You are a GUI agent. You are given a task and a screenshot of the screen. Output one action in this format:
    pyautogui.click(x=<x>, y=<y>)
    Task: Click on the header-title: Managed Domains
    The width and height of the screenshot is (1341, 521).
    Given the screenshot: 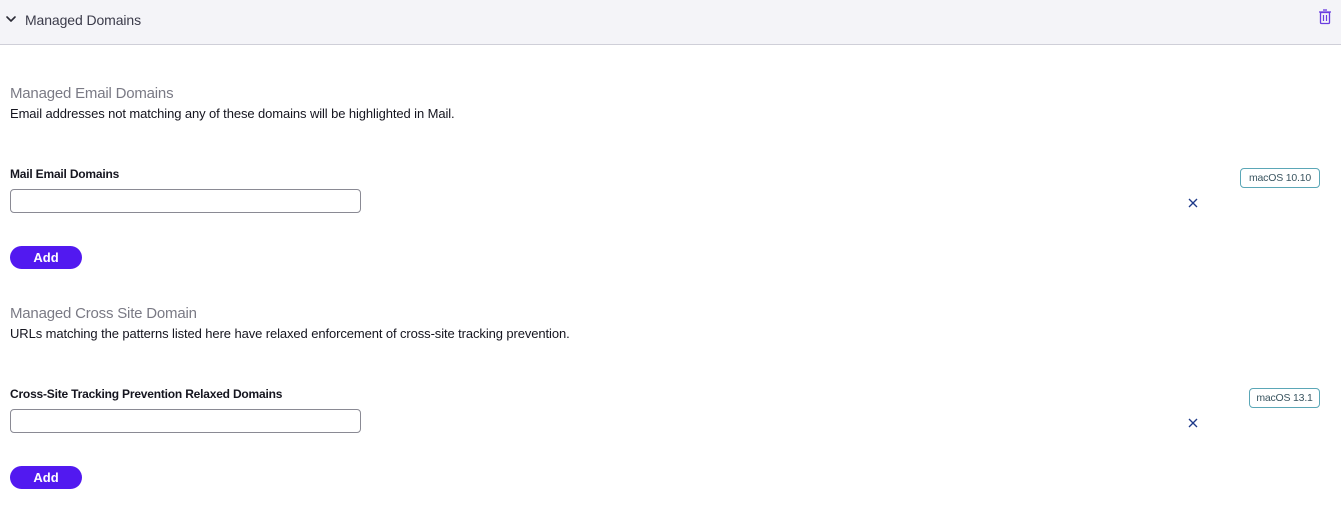 What is the action you would take?
    pyautogui.click(x=83, y=20)
    